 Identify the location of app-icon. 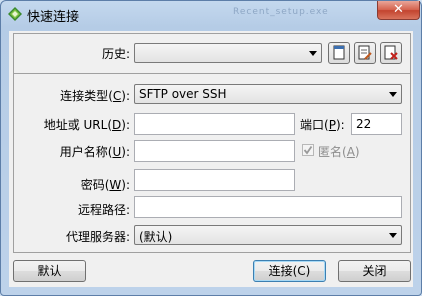
(15, 14).